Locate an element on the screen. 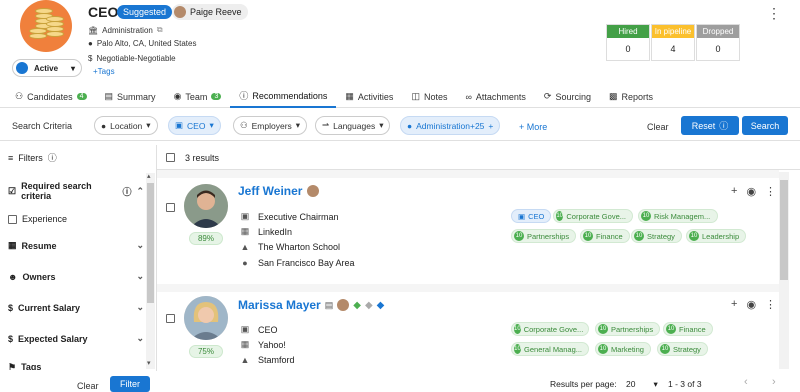 The image size is (800, 392). candidate-name: Marissa Mayer is located at coordinates (279, 305).